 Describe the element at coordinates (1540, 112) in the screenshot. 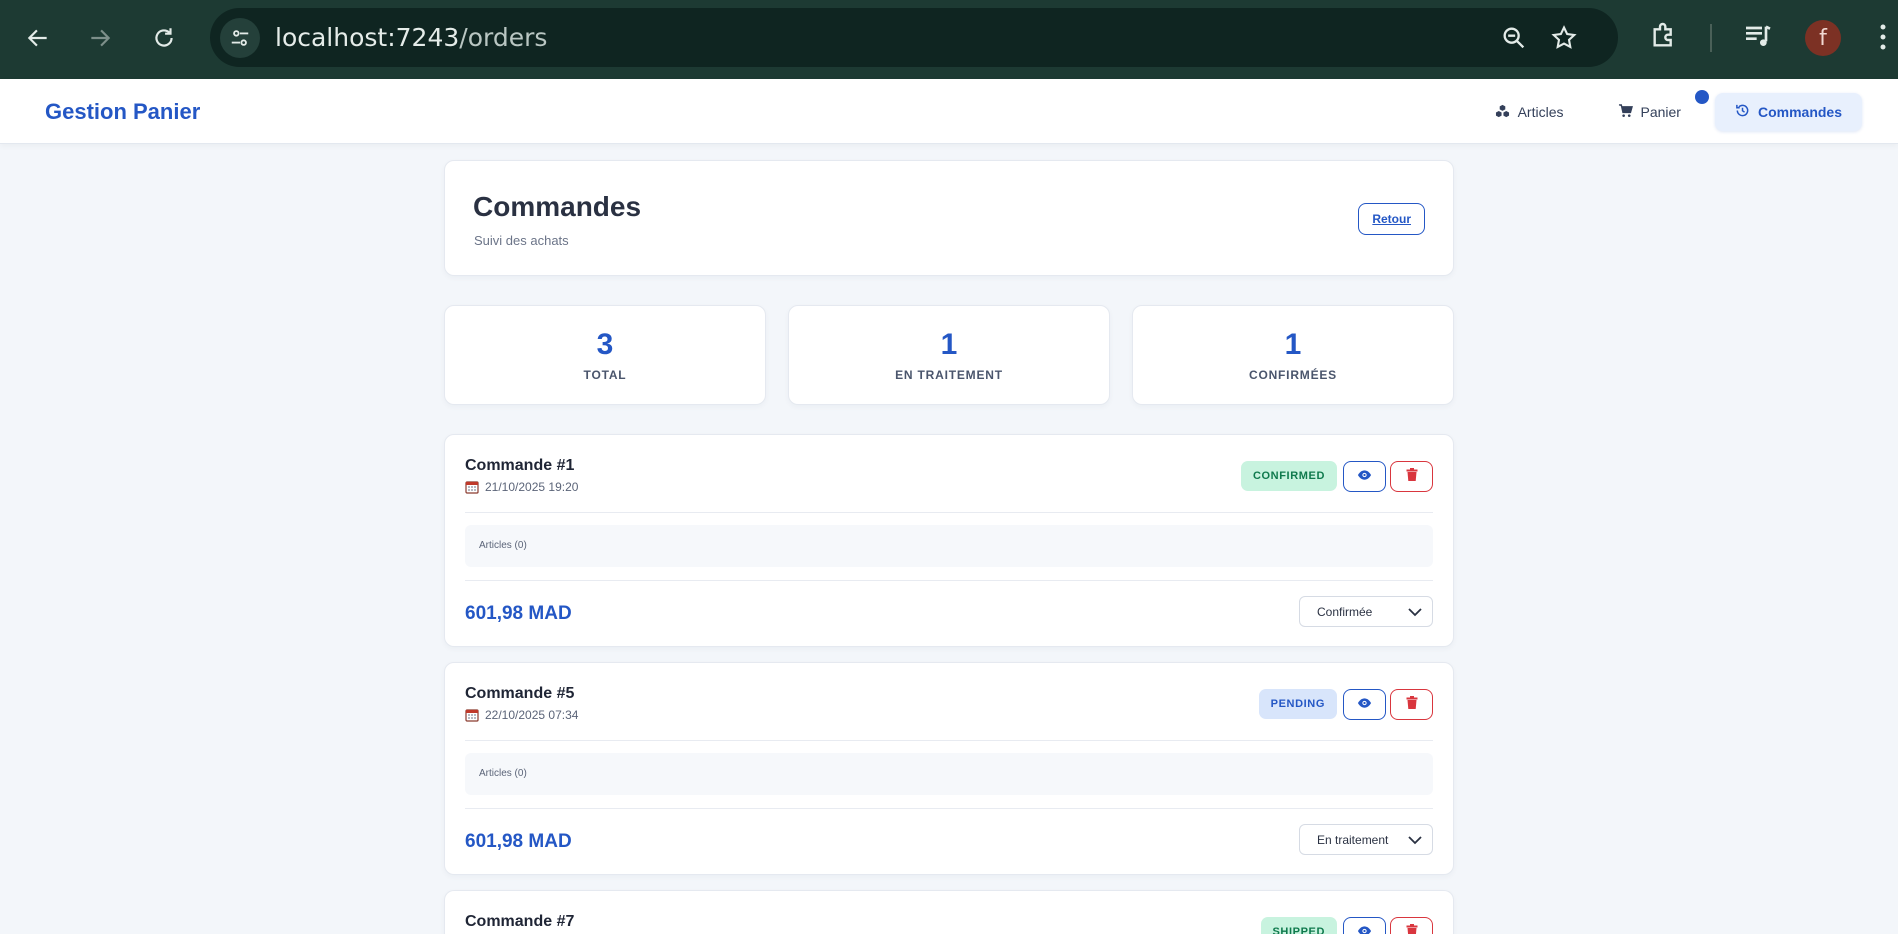

I see `nav-articles-label: Articles` at that location.